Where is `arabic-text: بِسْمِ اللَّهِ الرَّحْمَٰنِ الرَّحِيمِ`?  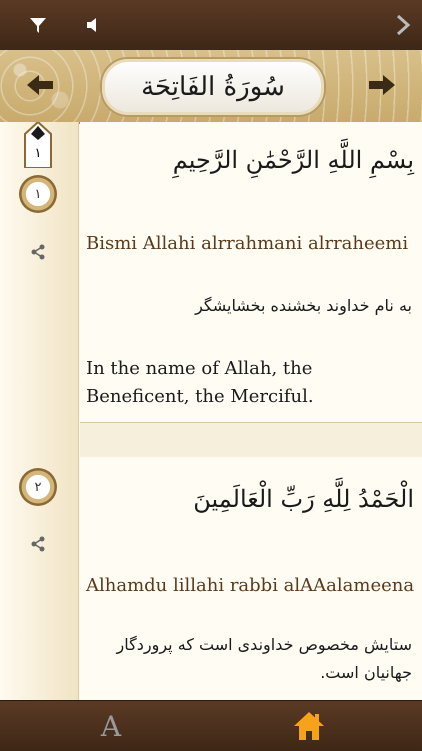
arabic-text: بِسْمِ اللَّهِ الرَّحْمَٰنِ الرَّحِيمِ is located at coordinates (293, 160).